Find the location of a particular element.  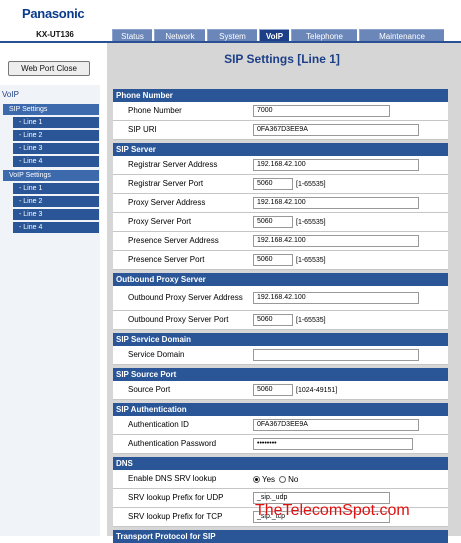

sidebar-item-sip-line-4: - Line 4 is located at coordinates (56, 161).